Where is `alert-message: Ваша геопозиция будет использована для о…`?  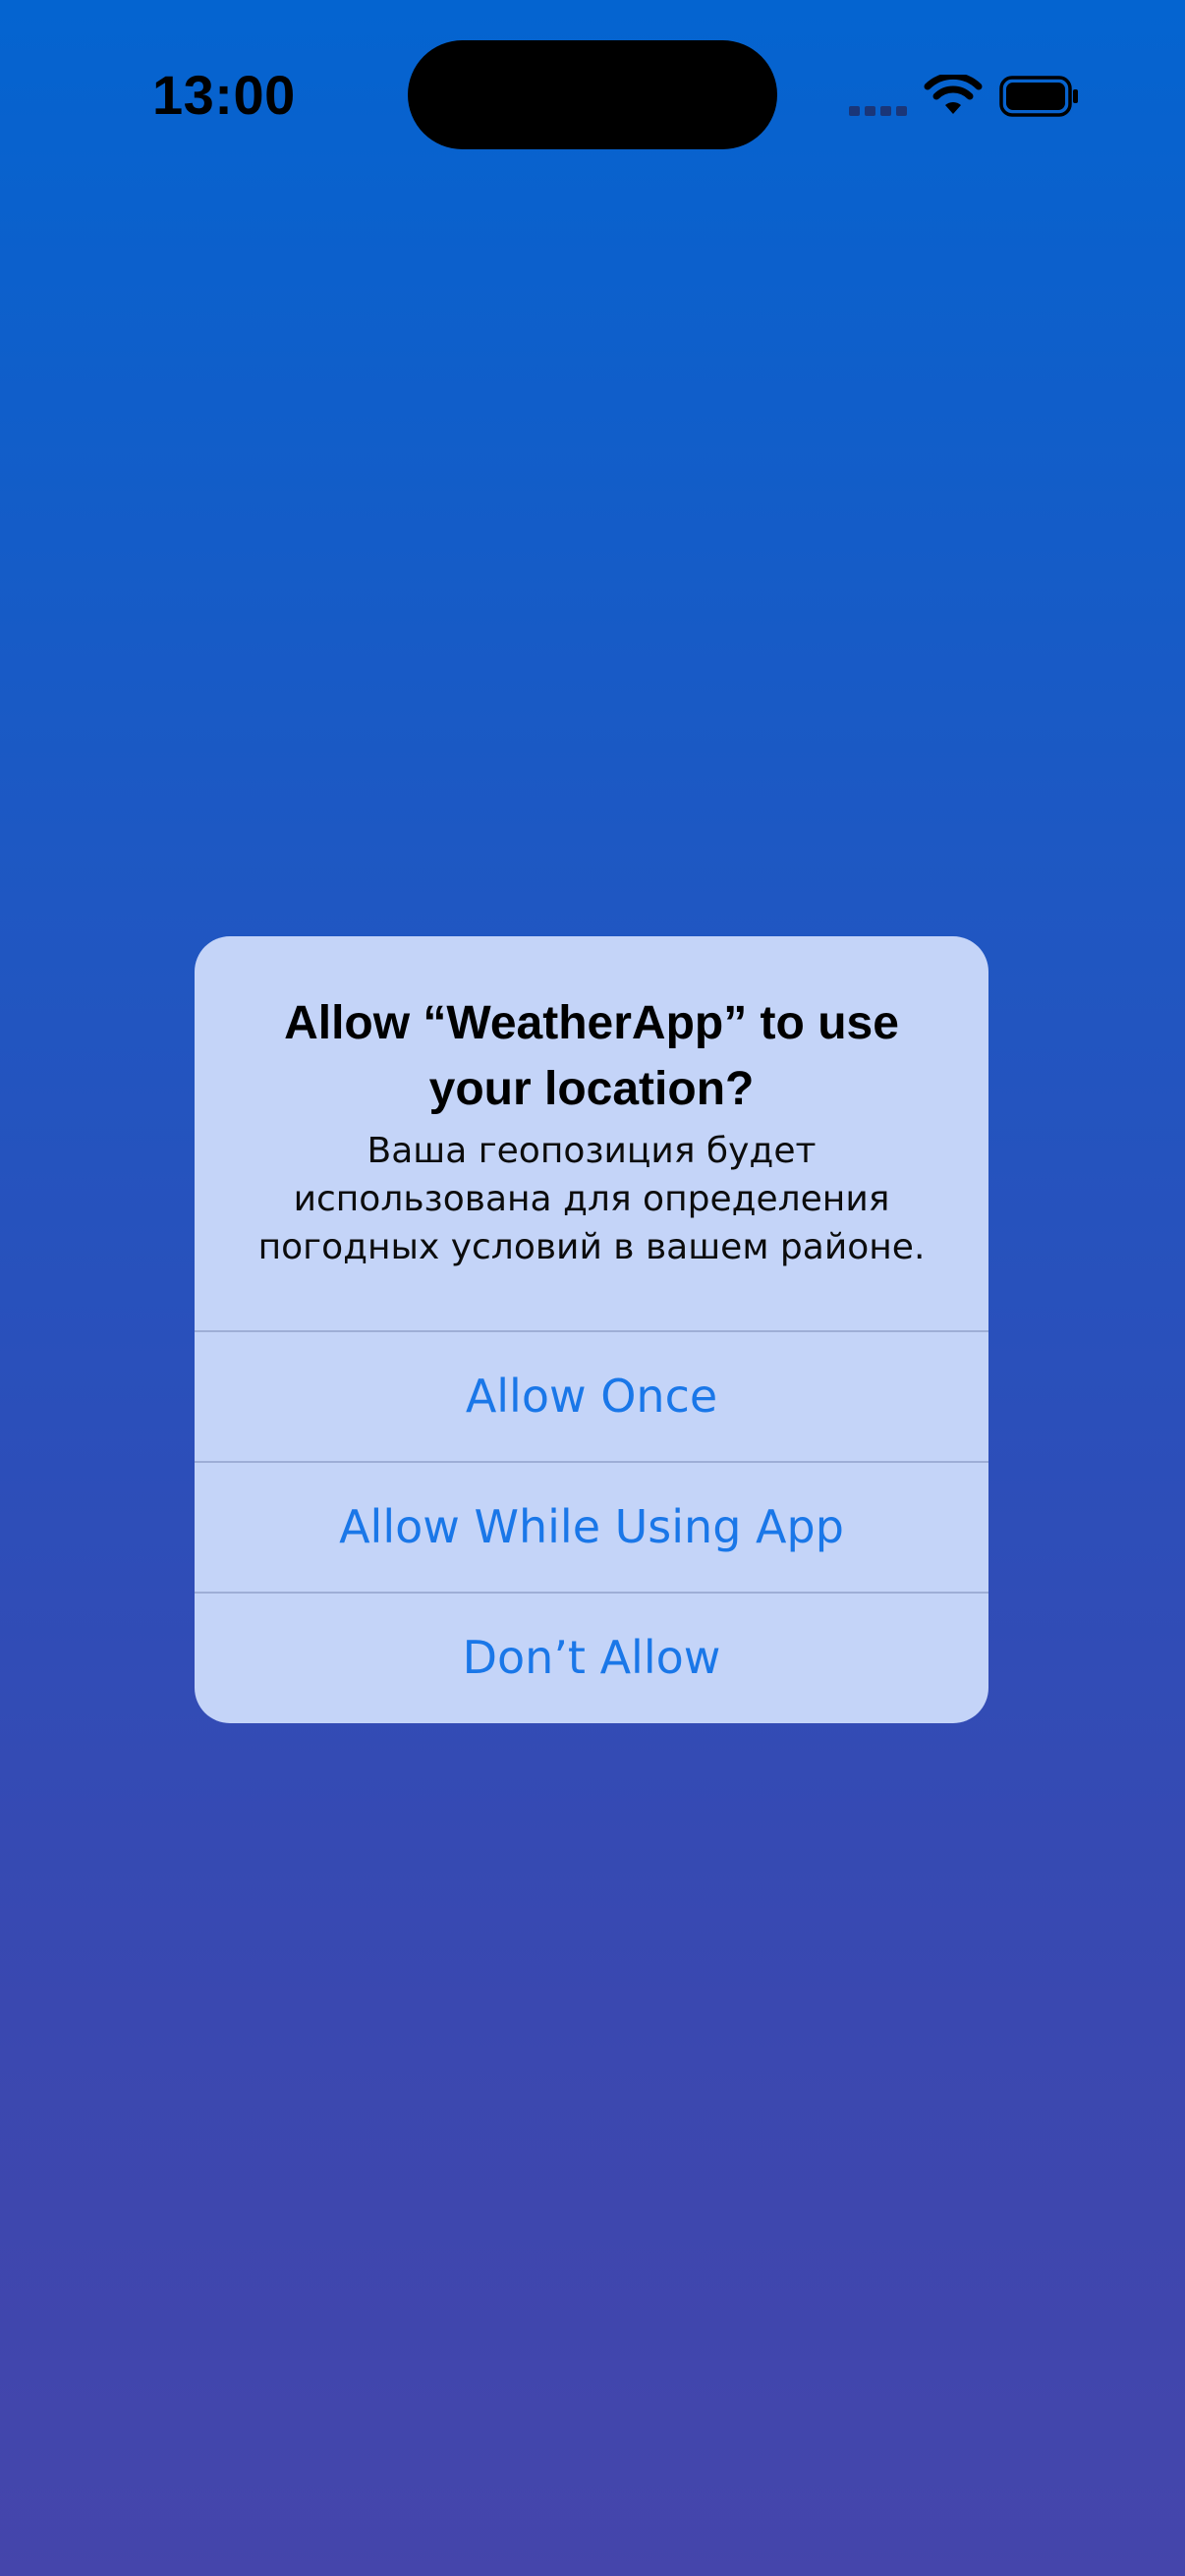 alert-message: Ваша геопозиция будет использована для о… is located at coordinates (592, 1199).